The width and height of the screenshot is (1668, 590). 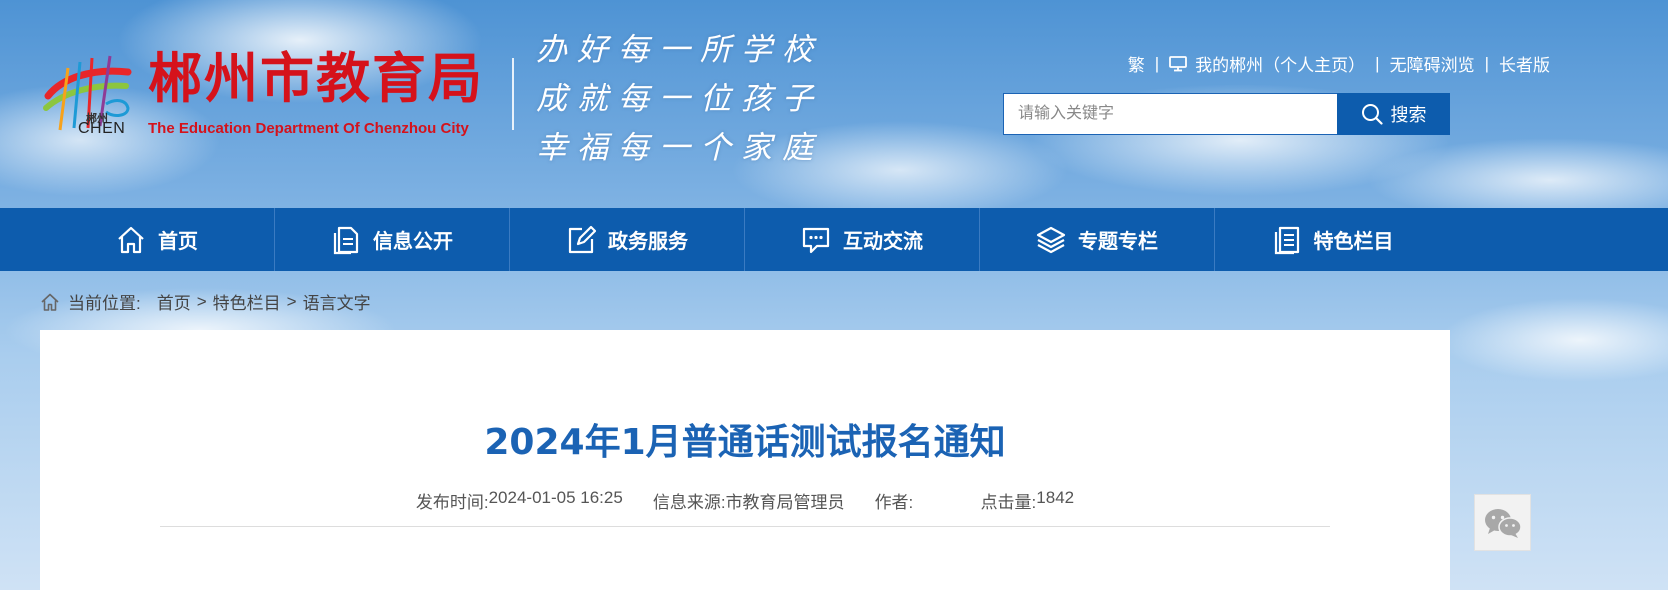 What do you see at coordinates (745, 526) in the screenshot?
I see `meta-divider` at bounding box center [745, 526].